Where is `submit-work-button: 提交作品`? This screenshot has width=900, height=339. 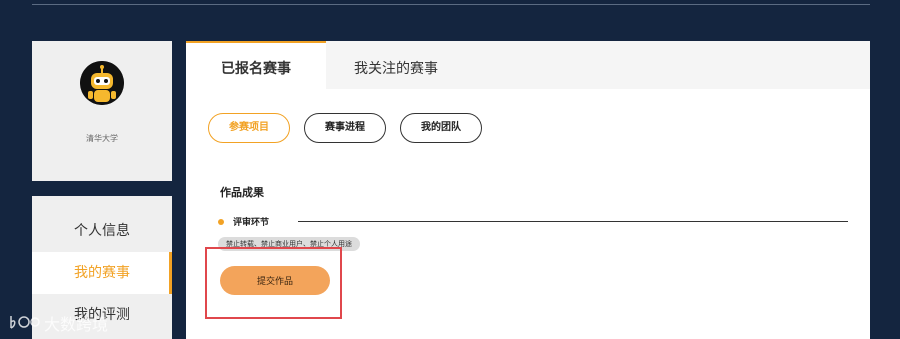 submit-work-button: 提交作品 is located at coordinates (275, 280).